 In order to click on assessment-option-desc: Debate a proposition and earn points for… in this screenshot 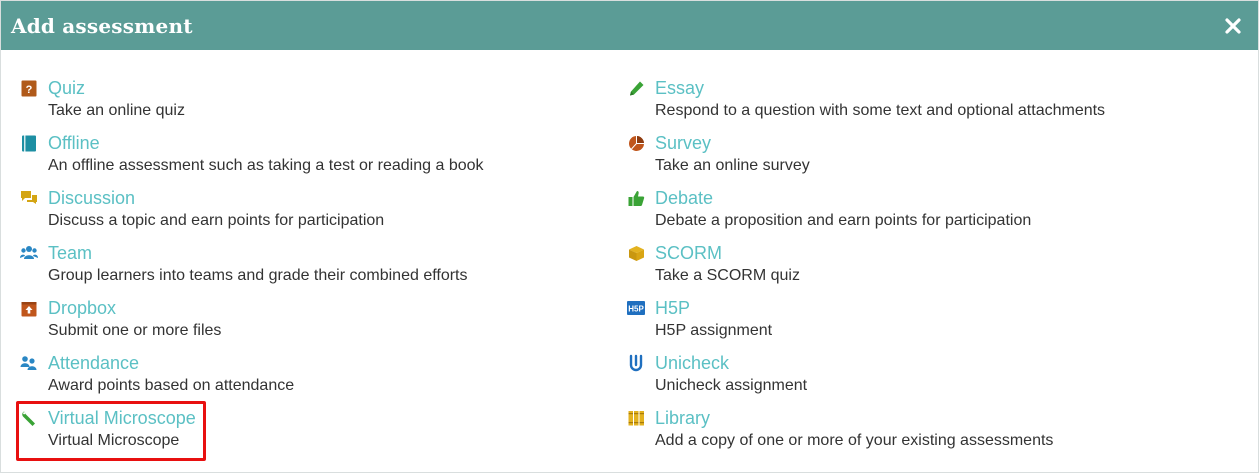, I will do `click(843, 220)`.